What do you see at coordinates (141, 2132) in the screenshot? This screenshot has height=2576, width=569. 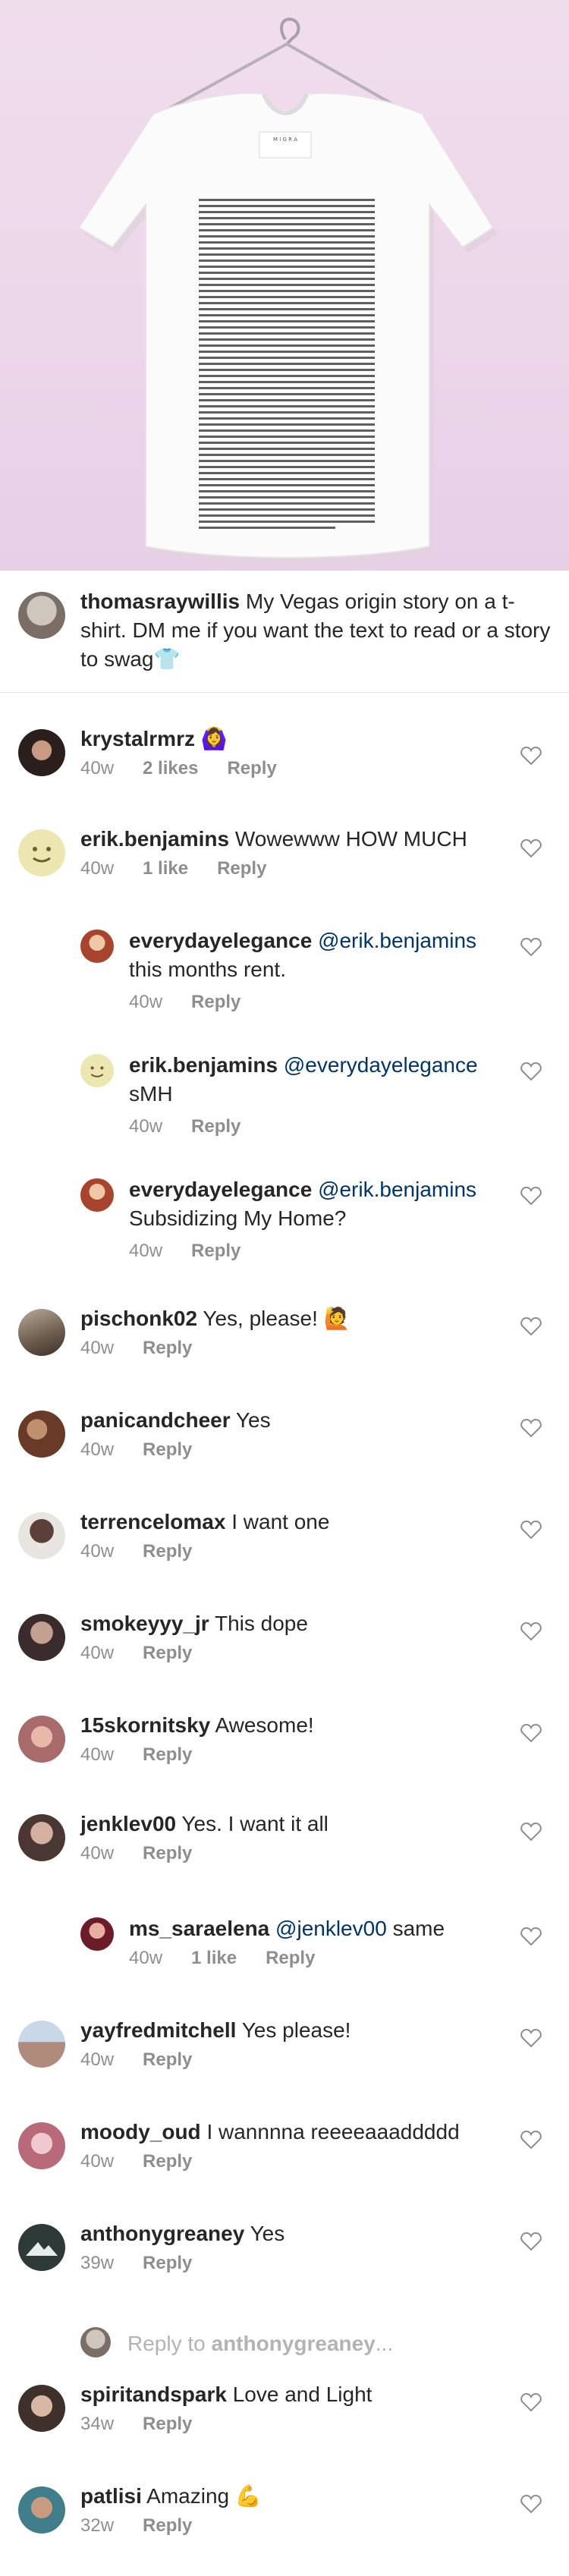 I see `comment-username: moody_oud` at bounding box center [141, 2132].